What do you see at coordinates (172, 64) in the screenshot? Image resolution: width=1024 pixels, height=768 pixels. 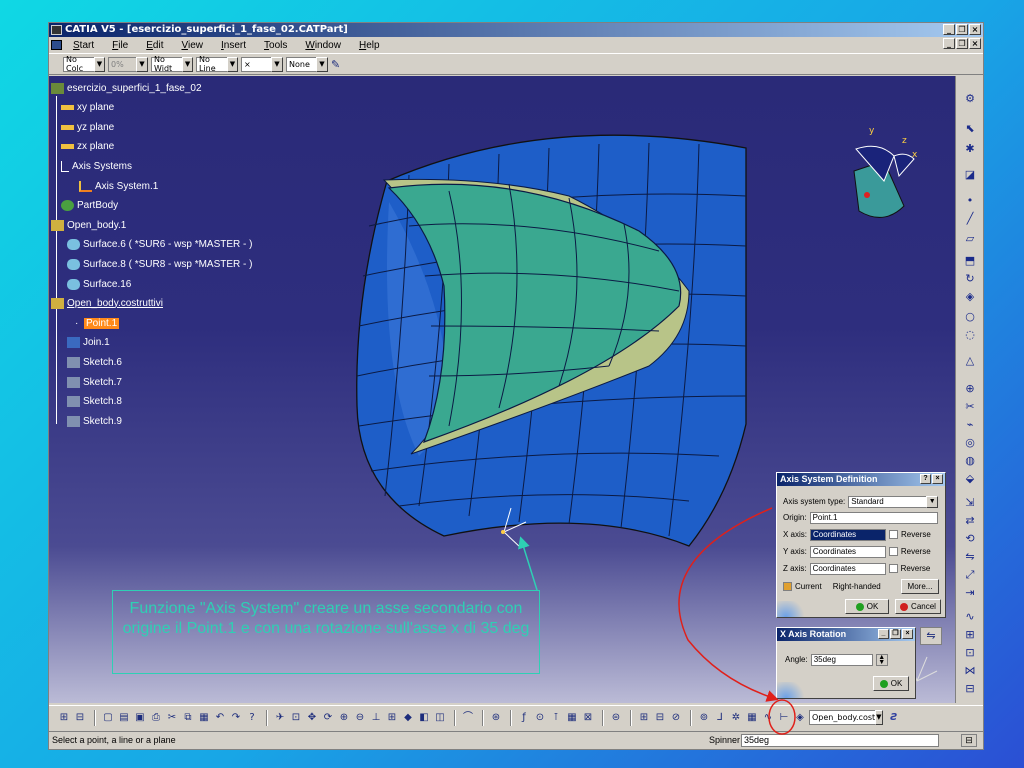 I see `line-width-combo: No Widt ▼` at bounding box center [172, 64].